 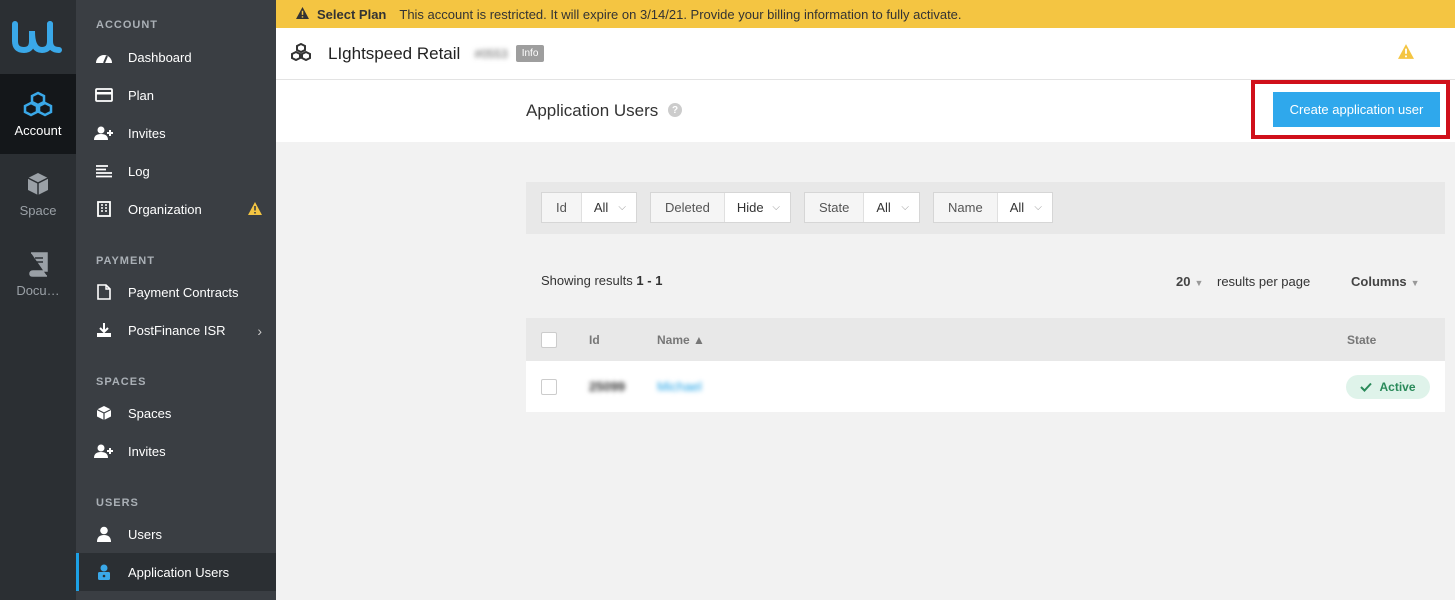 What do you see at coordinates (183, 292) in the screenshot?
I see `sidebar-label-payment-contracts: Payment Contracts` at bounding box center [183, 292].